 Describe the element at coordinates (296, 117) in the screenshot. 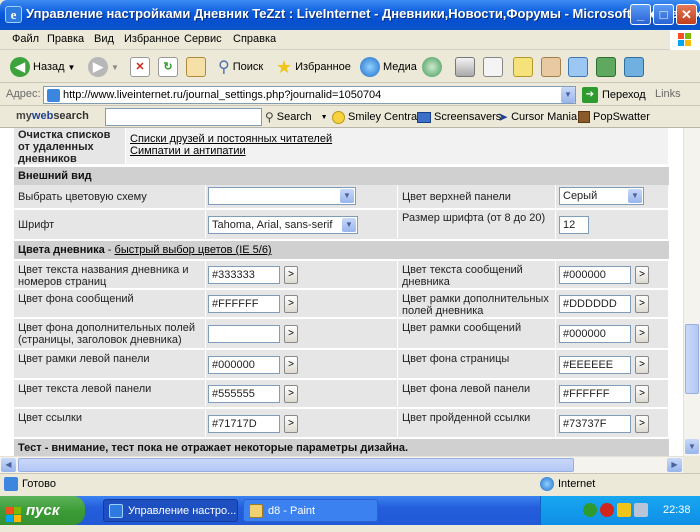

I see `websearch-search-button: ⚲ Search ▼` at that location.